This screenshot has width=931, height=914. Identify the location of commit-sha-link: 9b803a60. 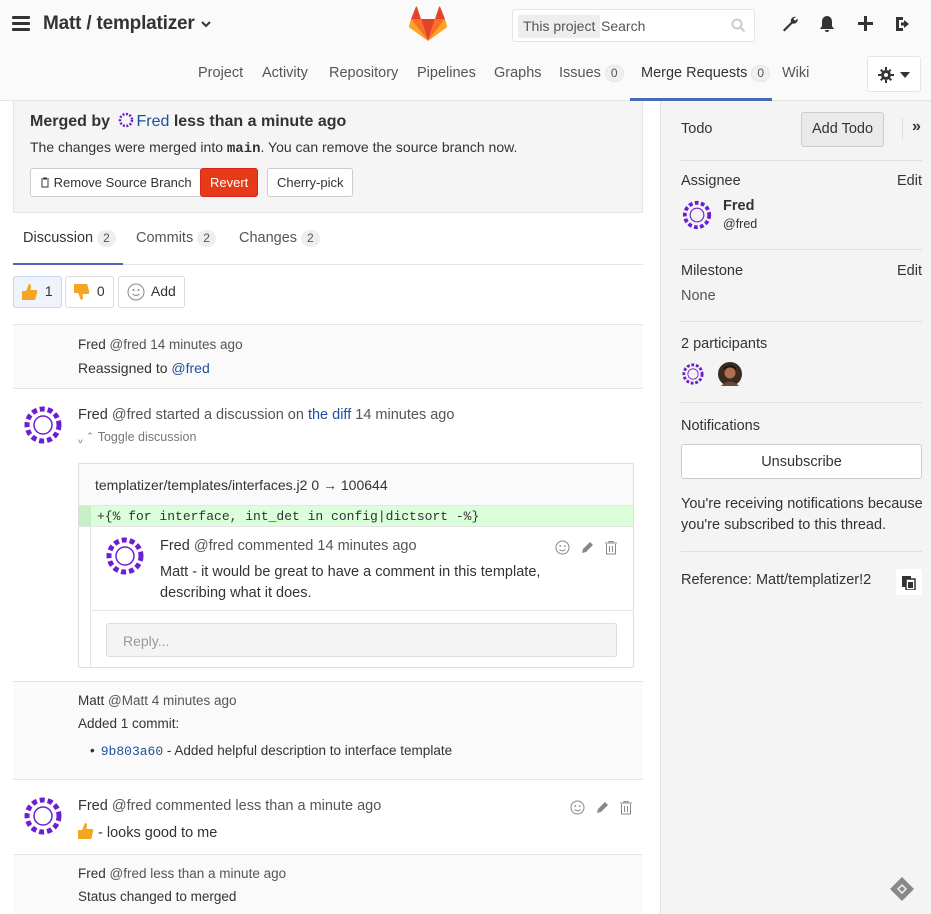
(132, 751).